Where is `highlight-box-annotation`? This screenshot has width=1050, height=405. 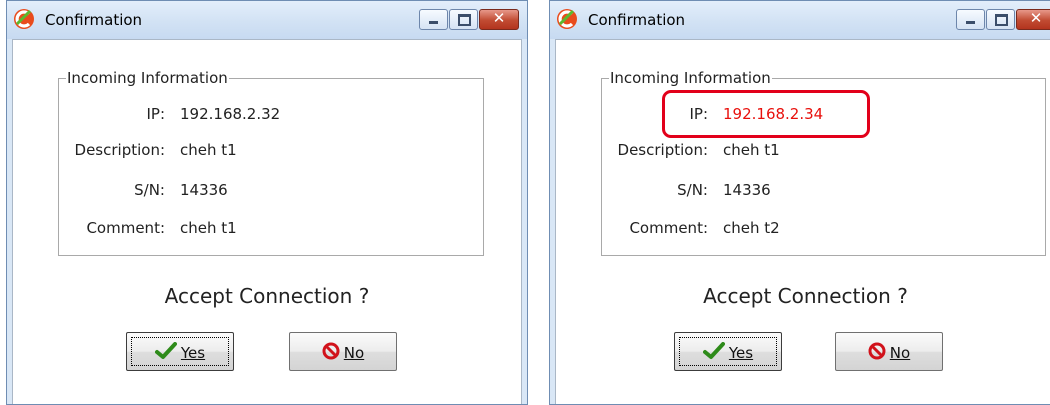 highlight-box-annotation is located at coordinates (766, 114).